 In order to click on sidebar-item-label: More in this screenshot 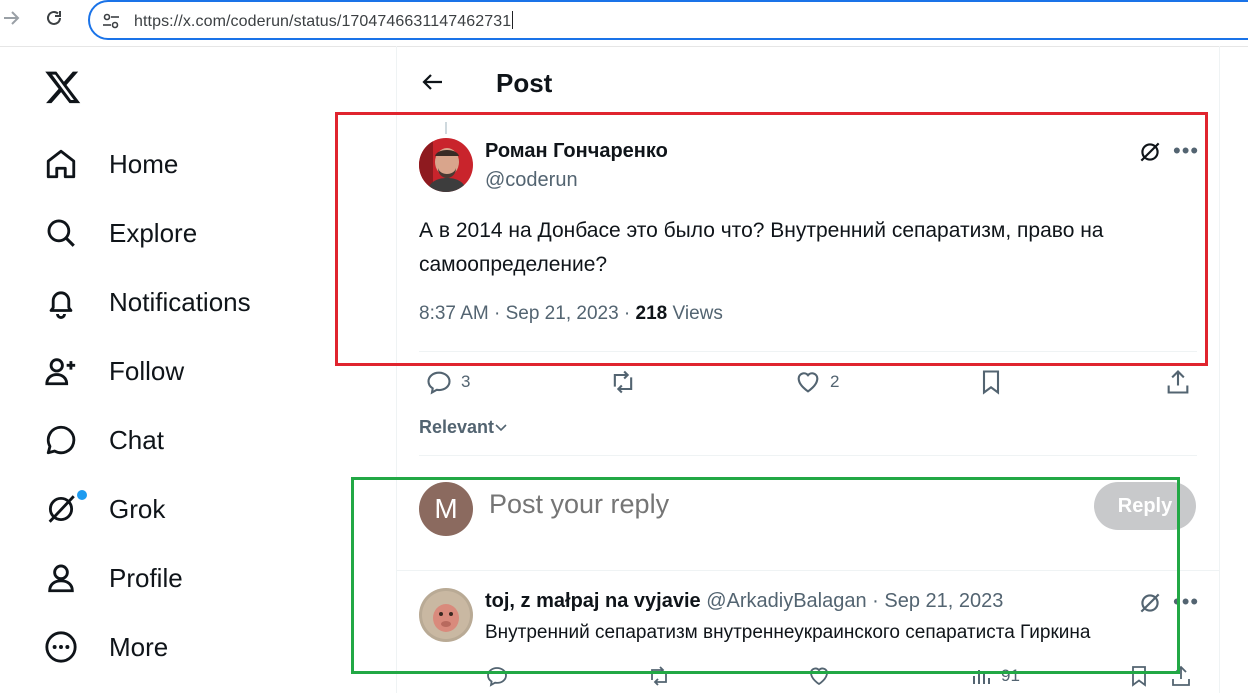, I will do `click(139, 646)`.